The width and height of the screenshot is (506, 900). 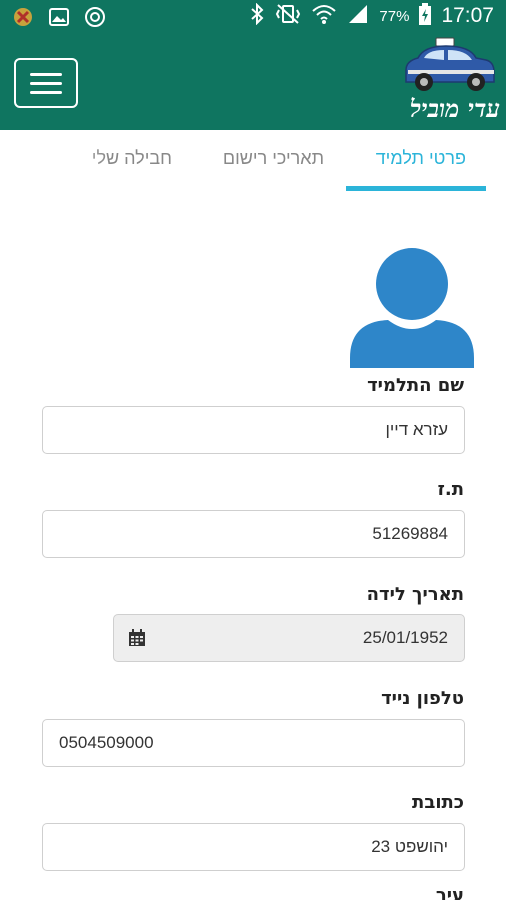 I want to click on birth-date-label: תאריך לידה, so click(x=415, y=594).